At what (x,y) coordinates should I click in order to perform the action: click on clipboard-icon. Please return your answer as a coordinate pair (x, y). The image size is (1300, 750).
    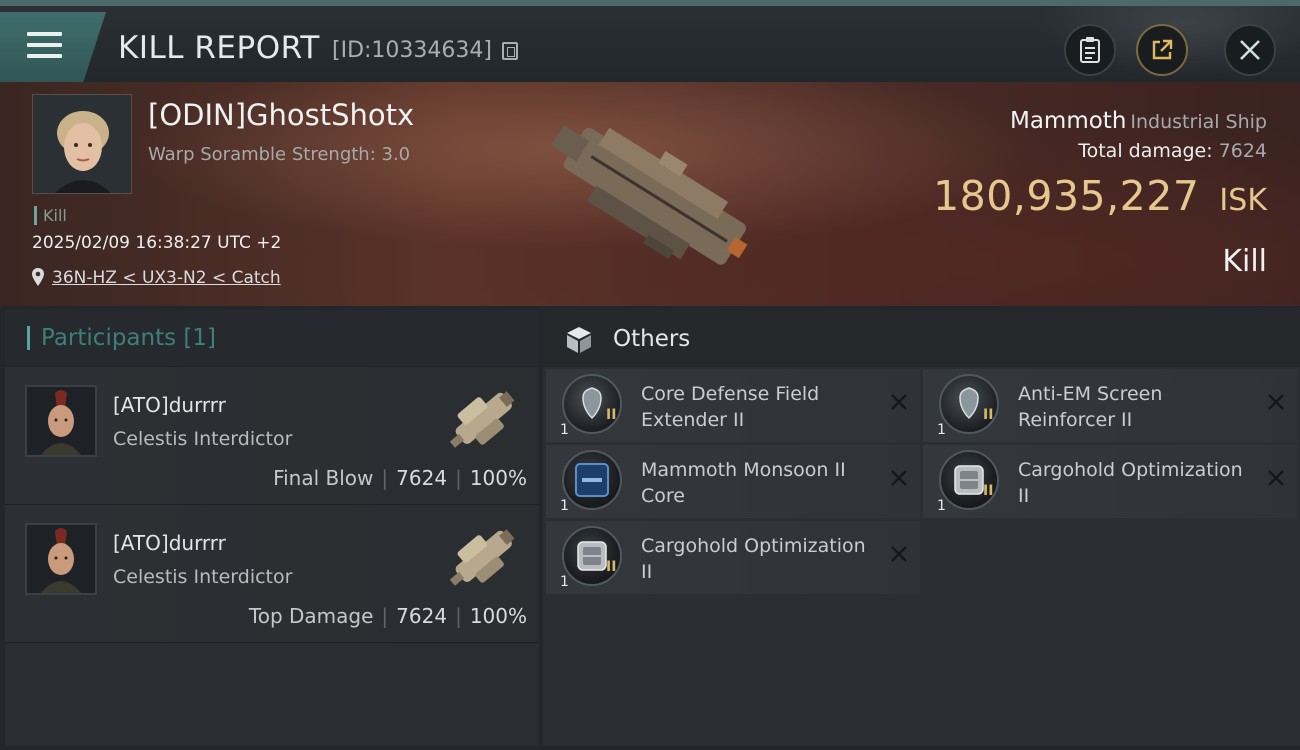
    Looking at the image, I should click on (1090, 50).